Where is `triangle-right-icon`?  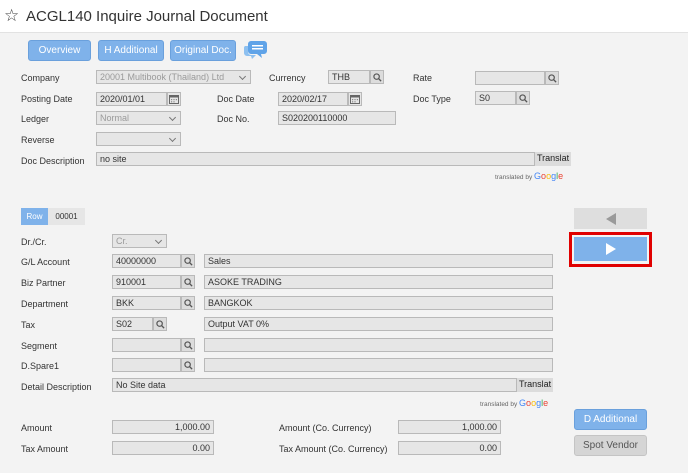
triangle-right-icon is located at coordinates (610, 249).